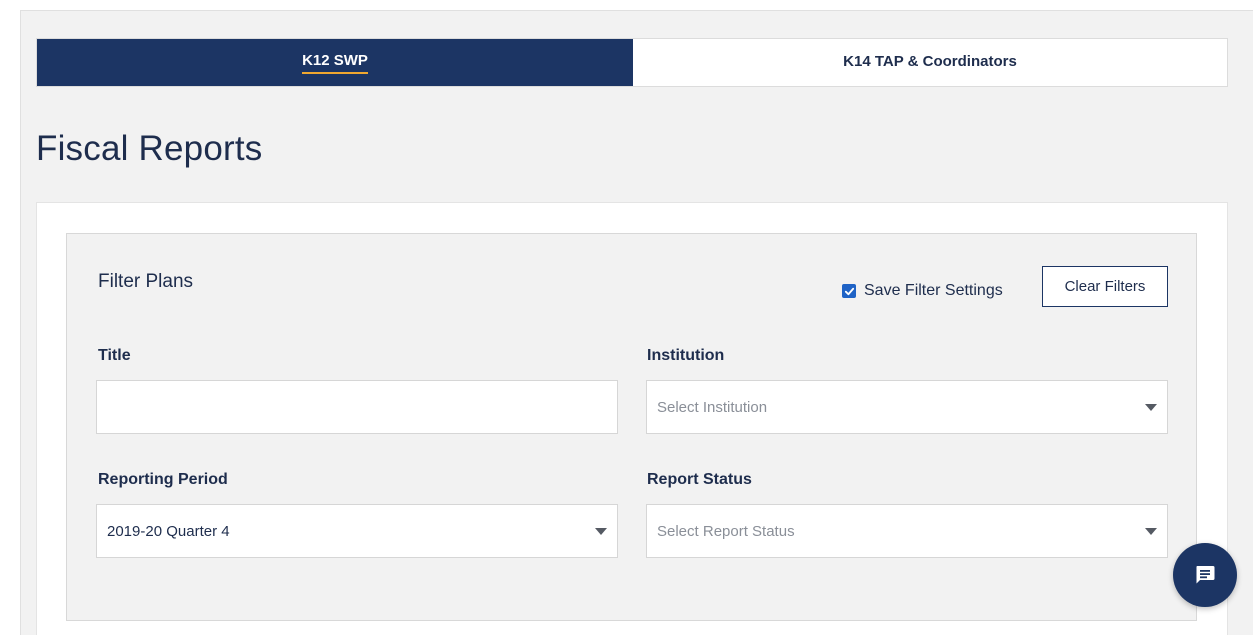  What do you see at coordinates (163, 479) in the screenshot?
I see `reporting-period-label: Reporting Period` at bounding box center [163, 479].